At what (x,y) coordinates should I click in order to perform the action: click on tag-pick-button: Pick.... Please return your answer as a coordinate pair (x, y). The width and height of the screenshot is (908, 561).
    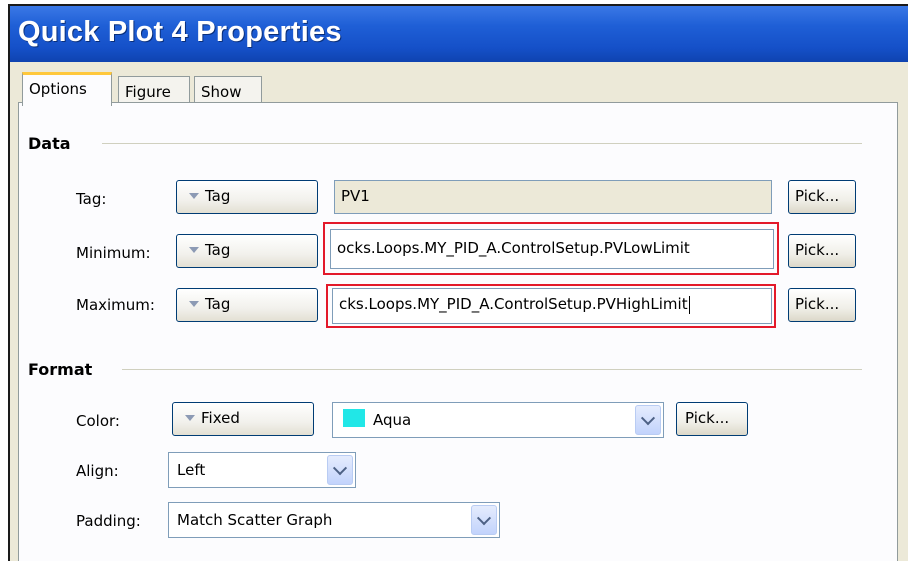
    Looking at the image, I should click on (822, 197).